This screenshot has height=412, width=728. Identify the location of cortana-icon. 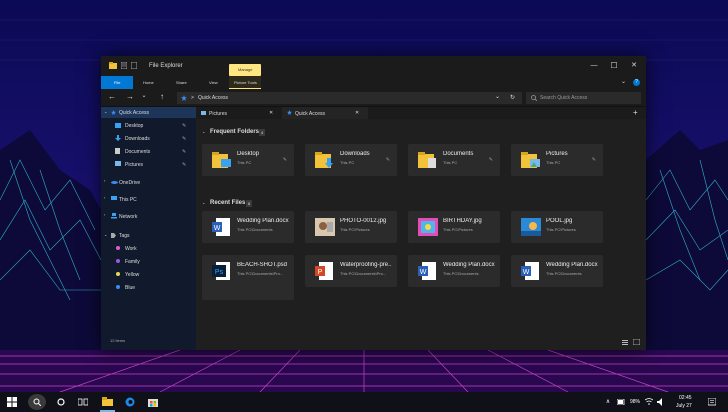
(61, 402).